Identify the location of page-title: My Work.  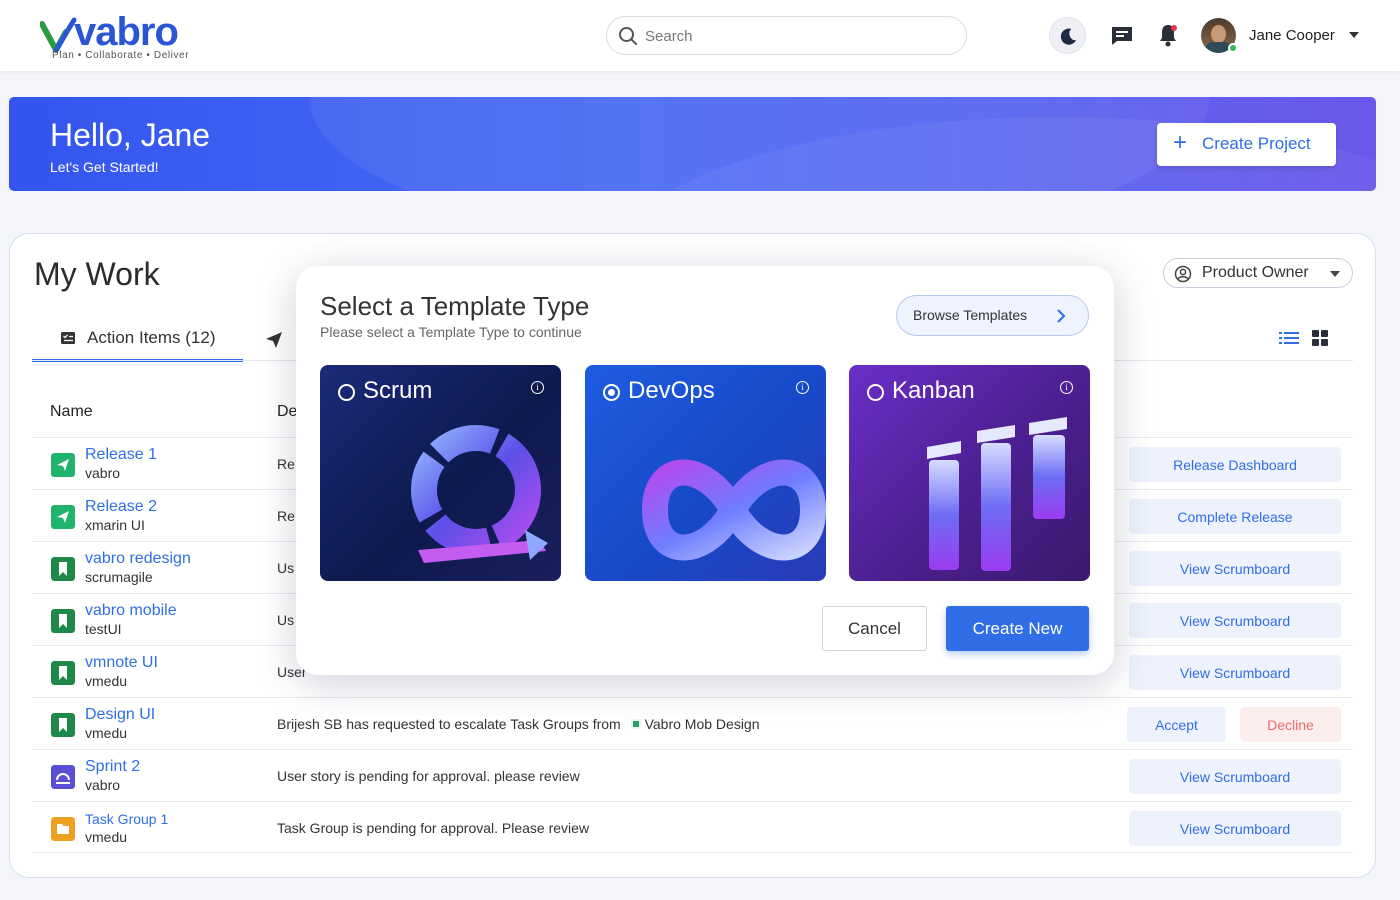
(97, 274).